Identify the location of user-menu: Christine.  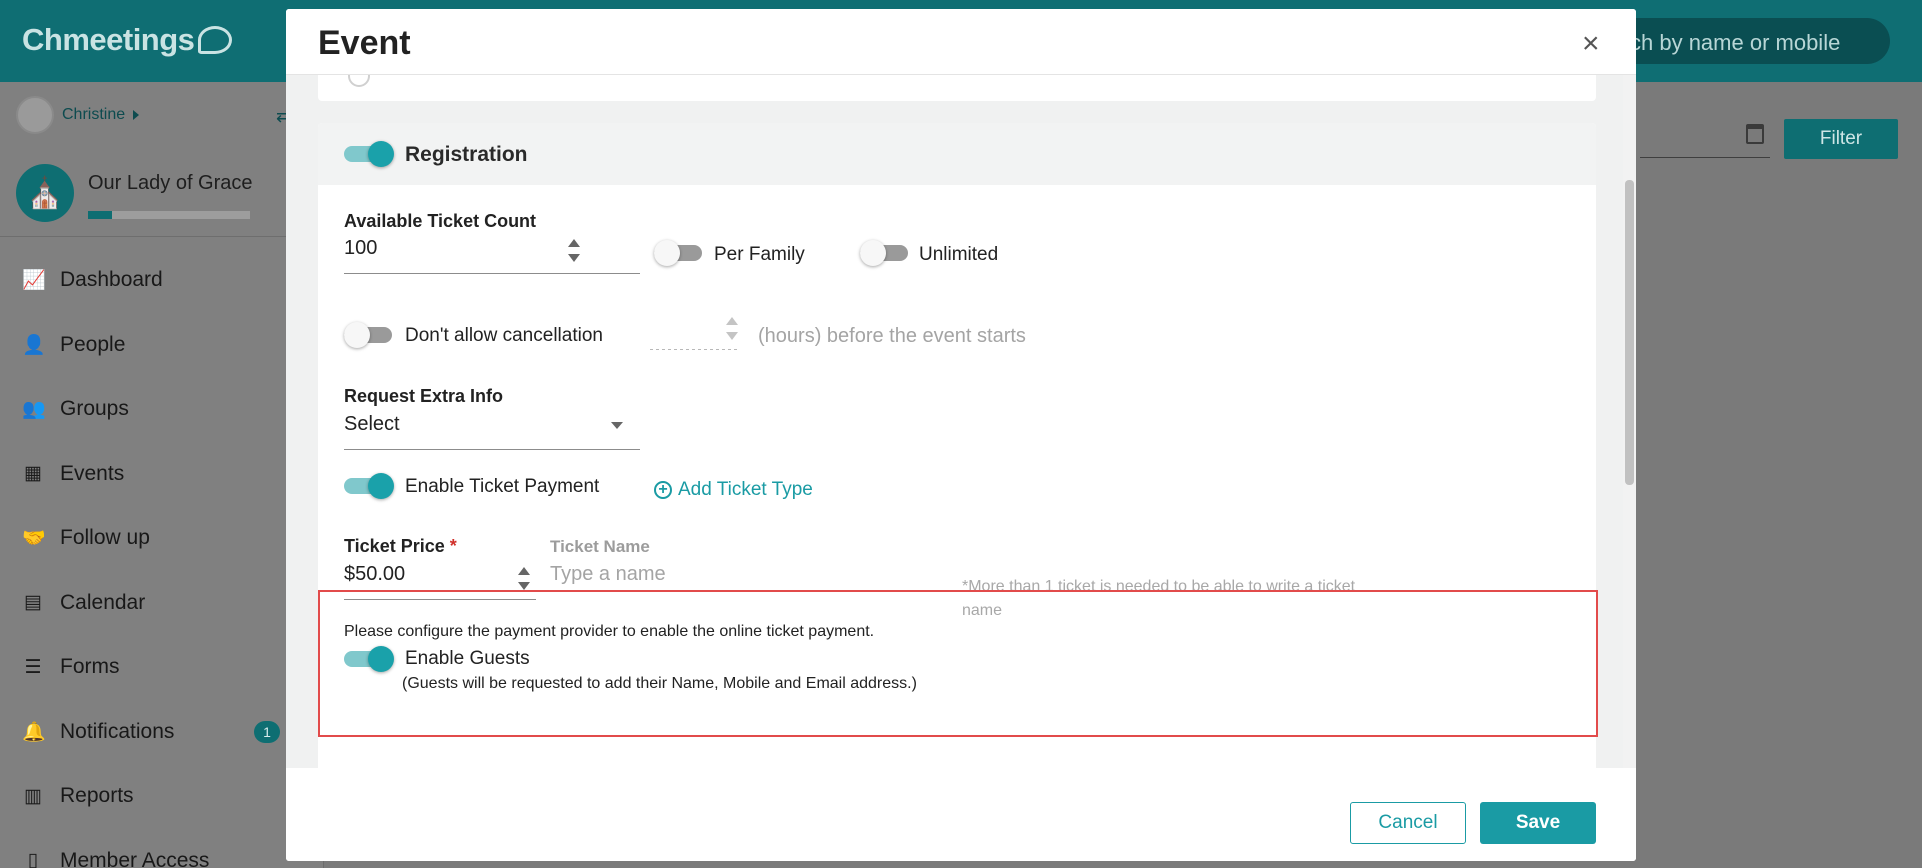
(78, 115).